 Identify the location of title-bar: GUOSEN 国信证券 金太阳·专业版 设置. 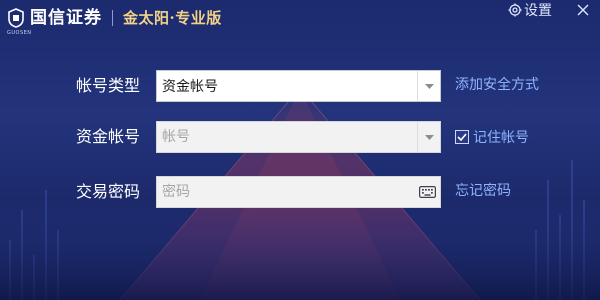
(300, 18).